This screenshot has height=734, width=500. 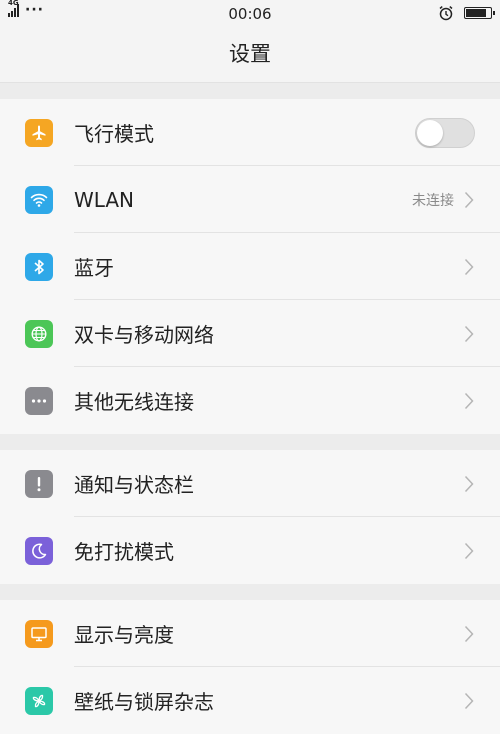 I want to click on airplane-icon, so click(x=39, y=132).